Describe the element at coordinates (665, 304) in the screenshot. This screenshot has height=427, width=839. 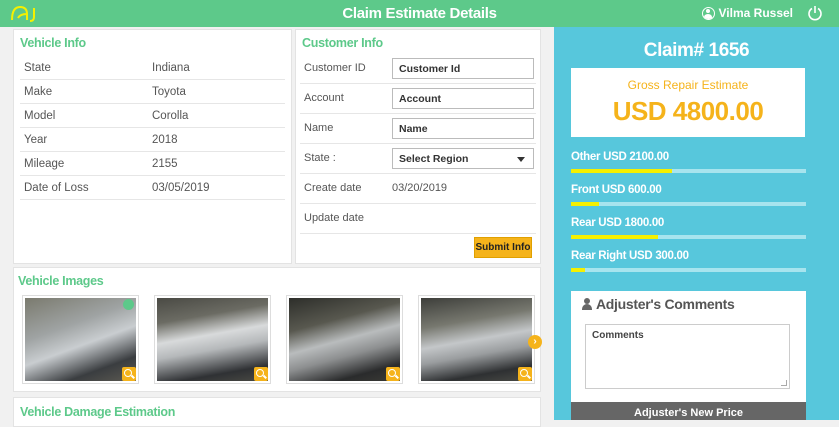
I see `adjuster-comments-title: Adjuster's Comments` at that location.